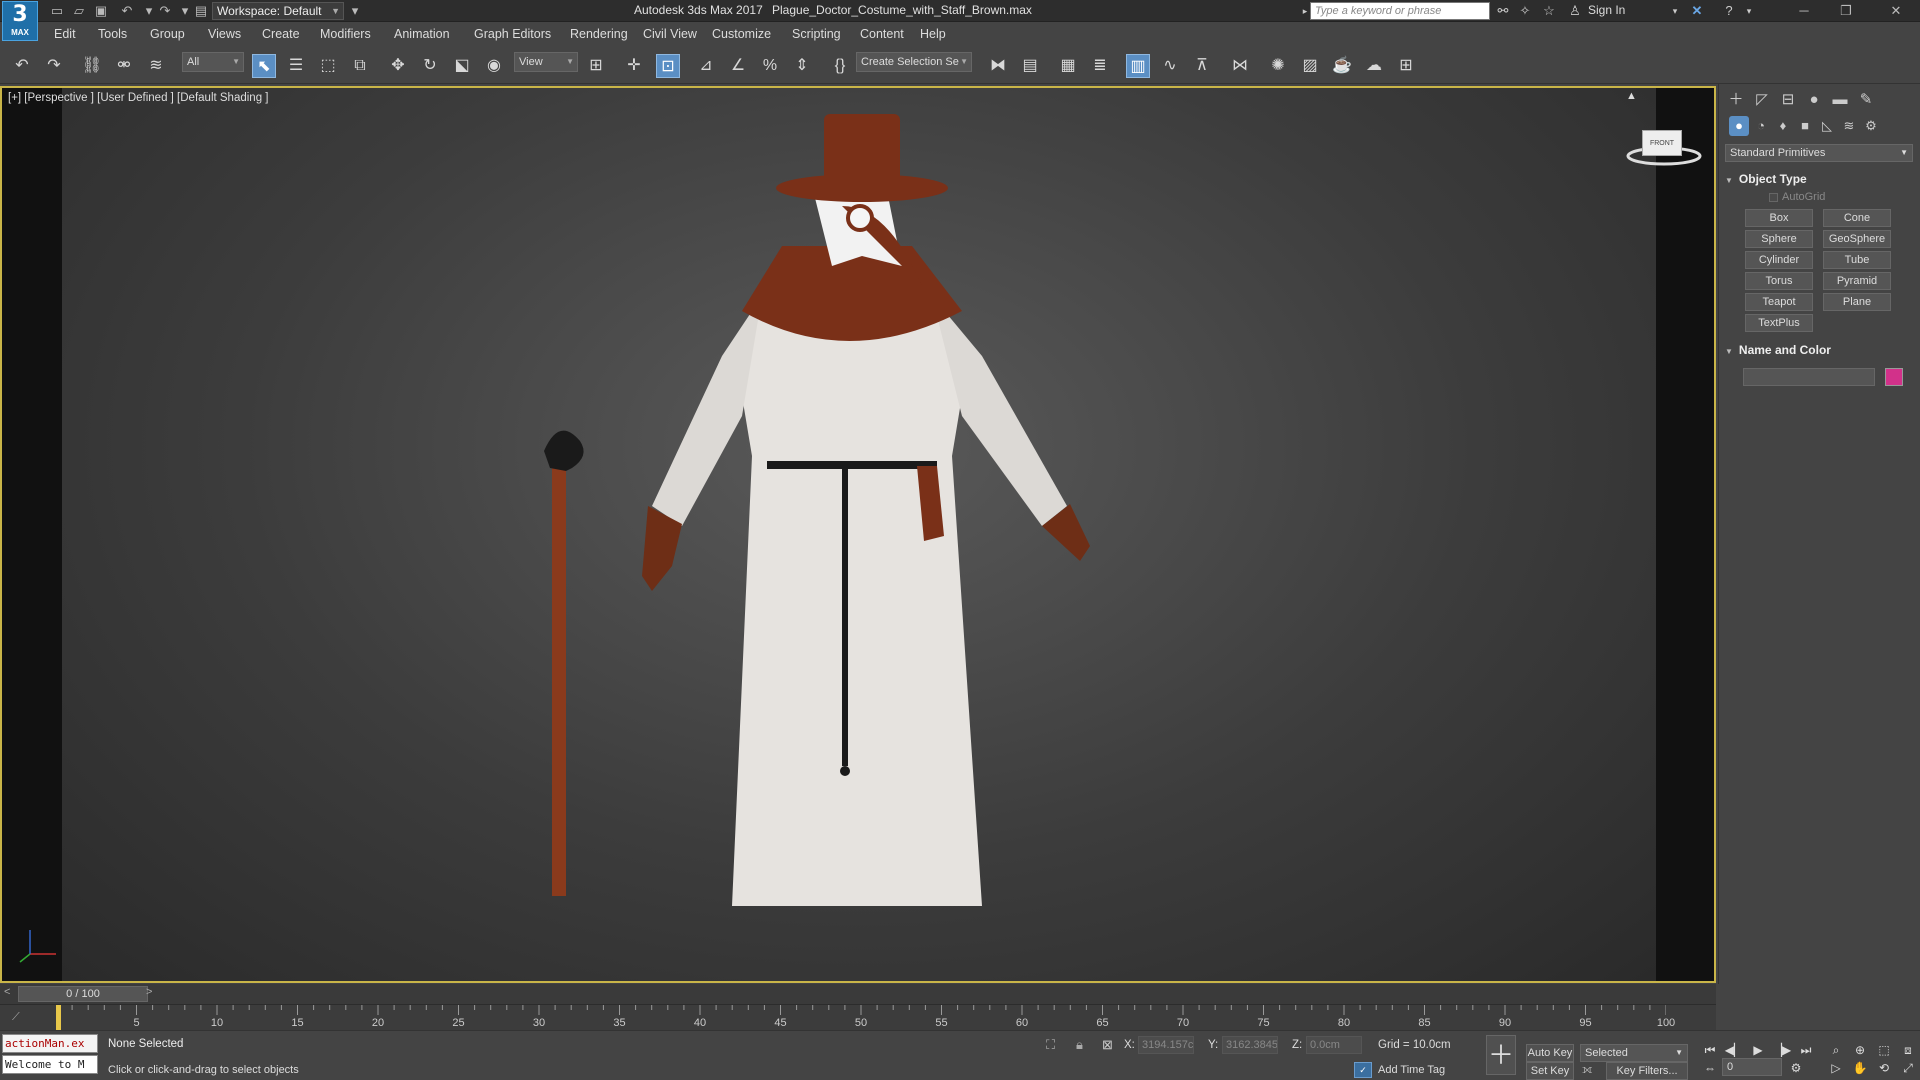 This screenshot has height=1080, width=1920. Describe the element at coordinates (1857, 281) in the screenshot. I see `pyramid-button: Pyramid` at that location.